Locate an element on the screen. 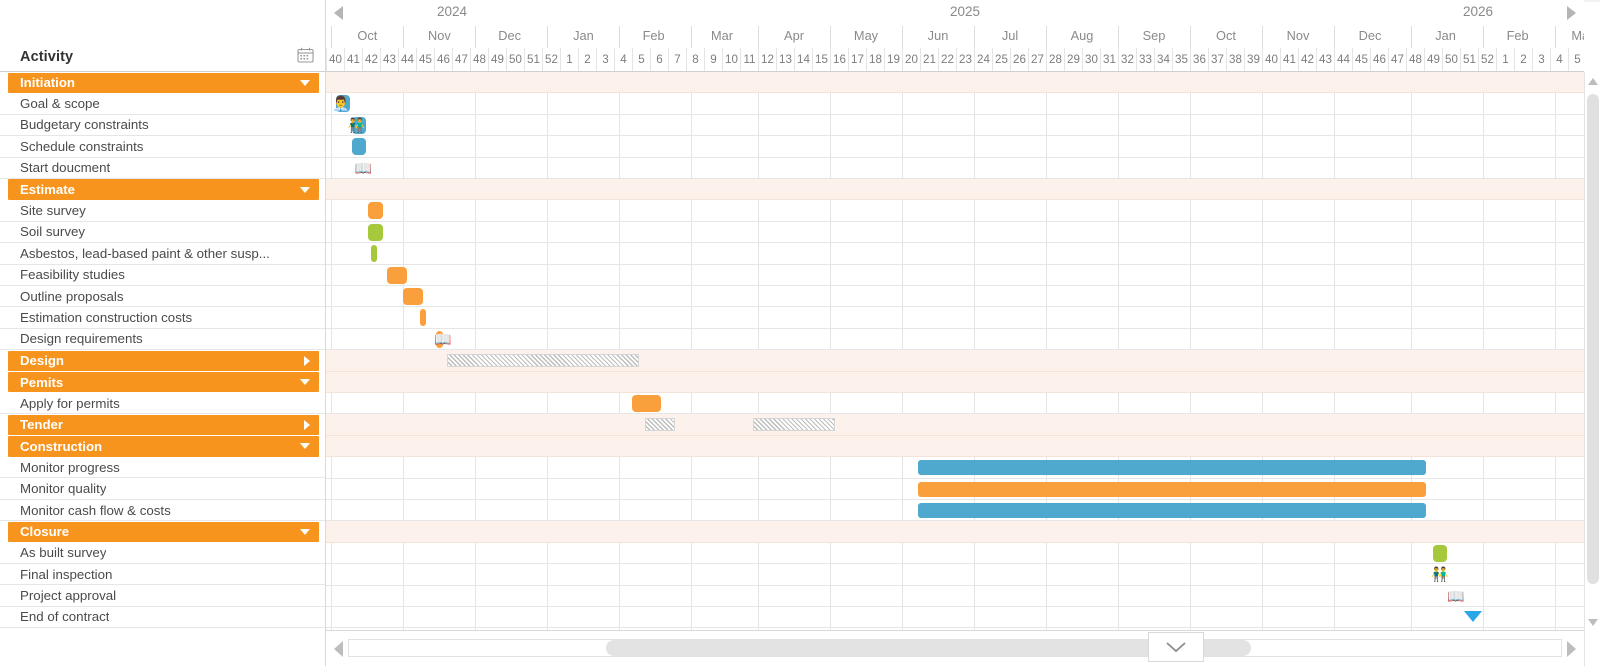 The width and height of the screenshot is (1600, 666). week-number-cell: 48 is located at coordinates (1415, 59).